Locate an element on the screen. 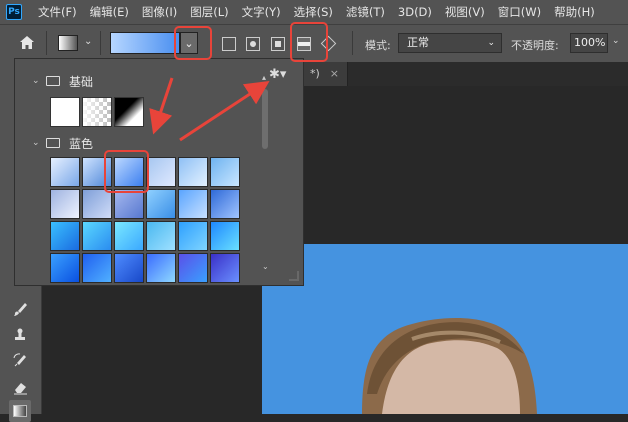 The image size is (628, 422). arrow-to-gear is located at coordinates (224, 111).